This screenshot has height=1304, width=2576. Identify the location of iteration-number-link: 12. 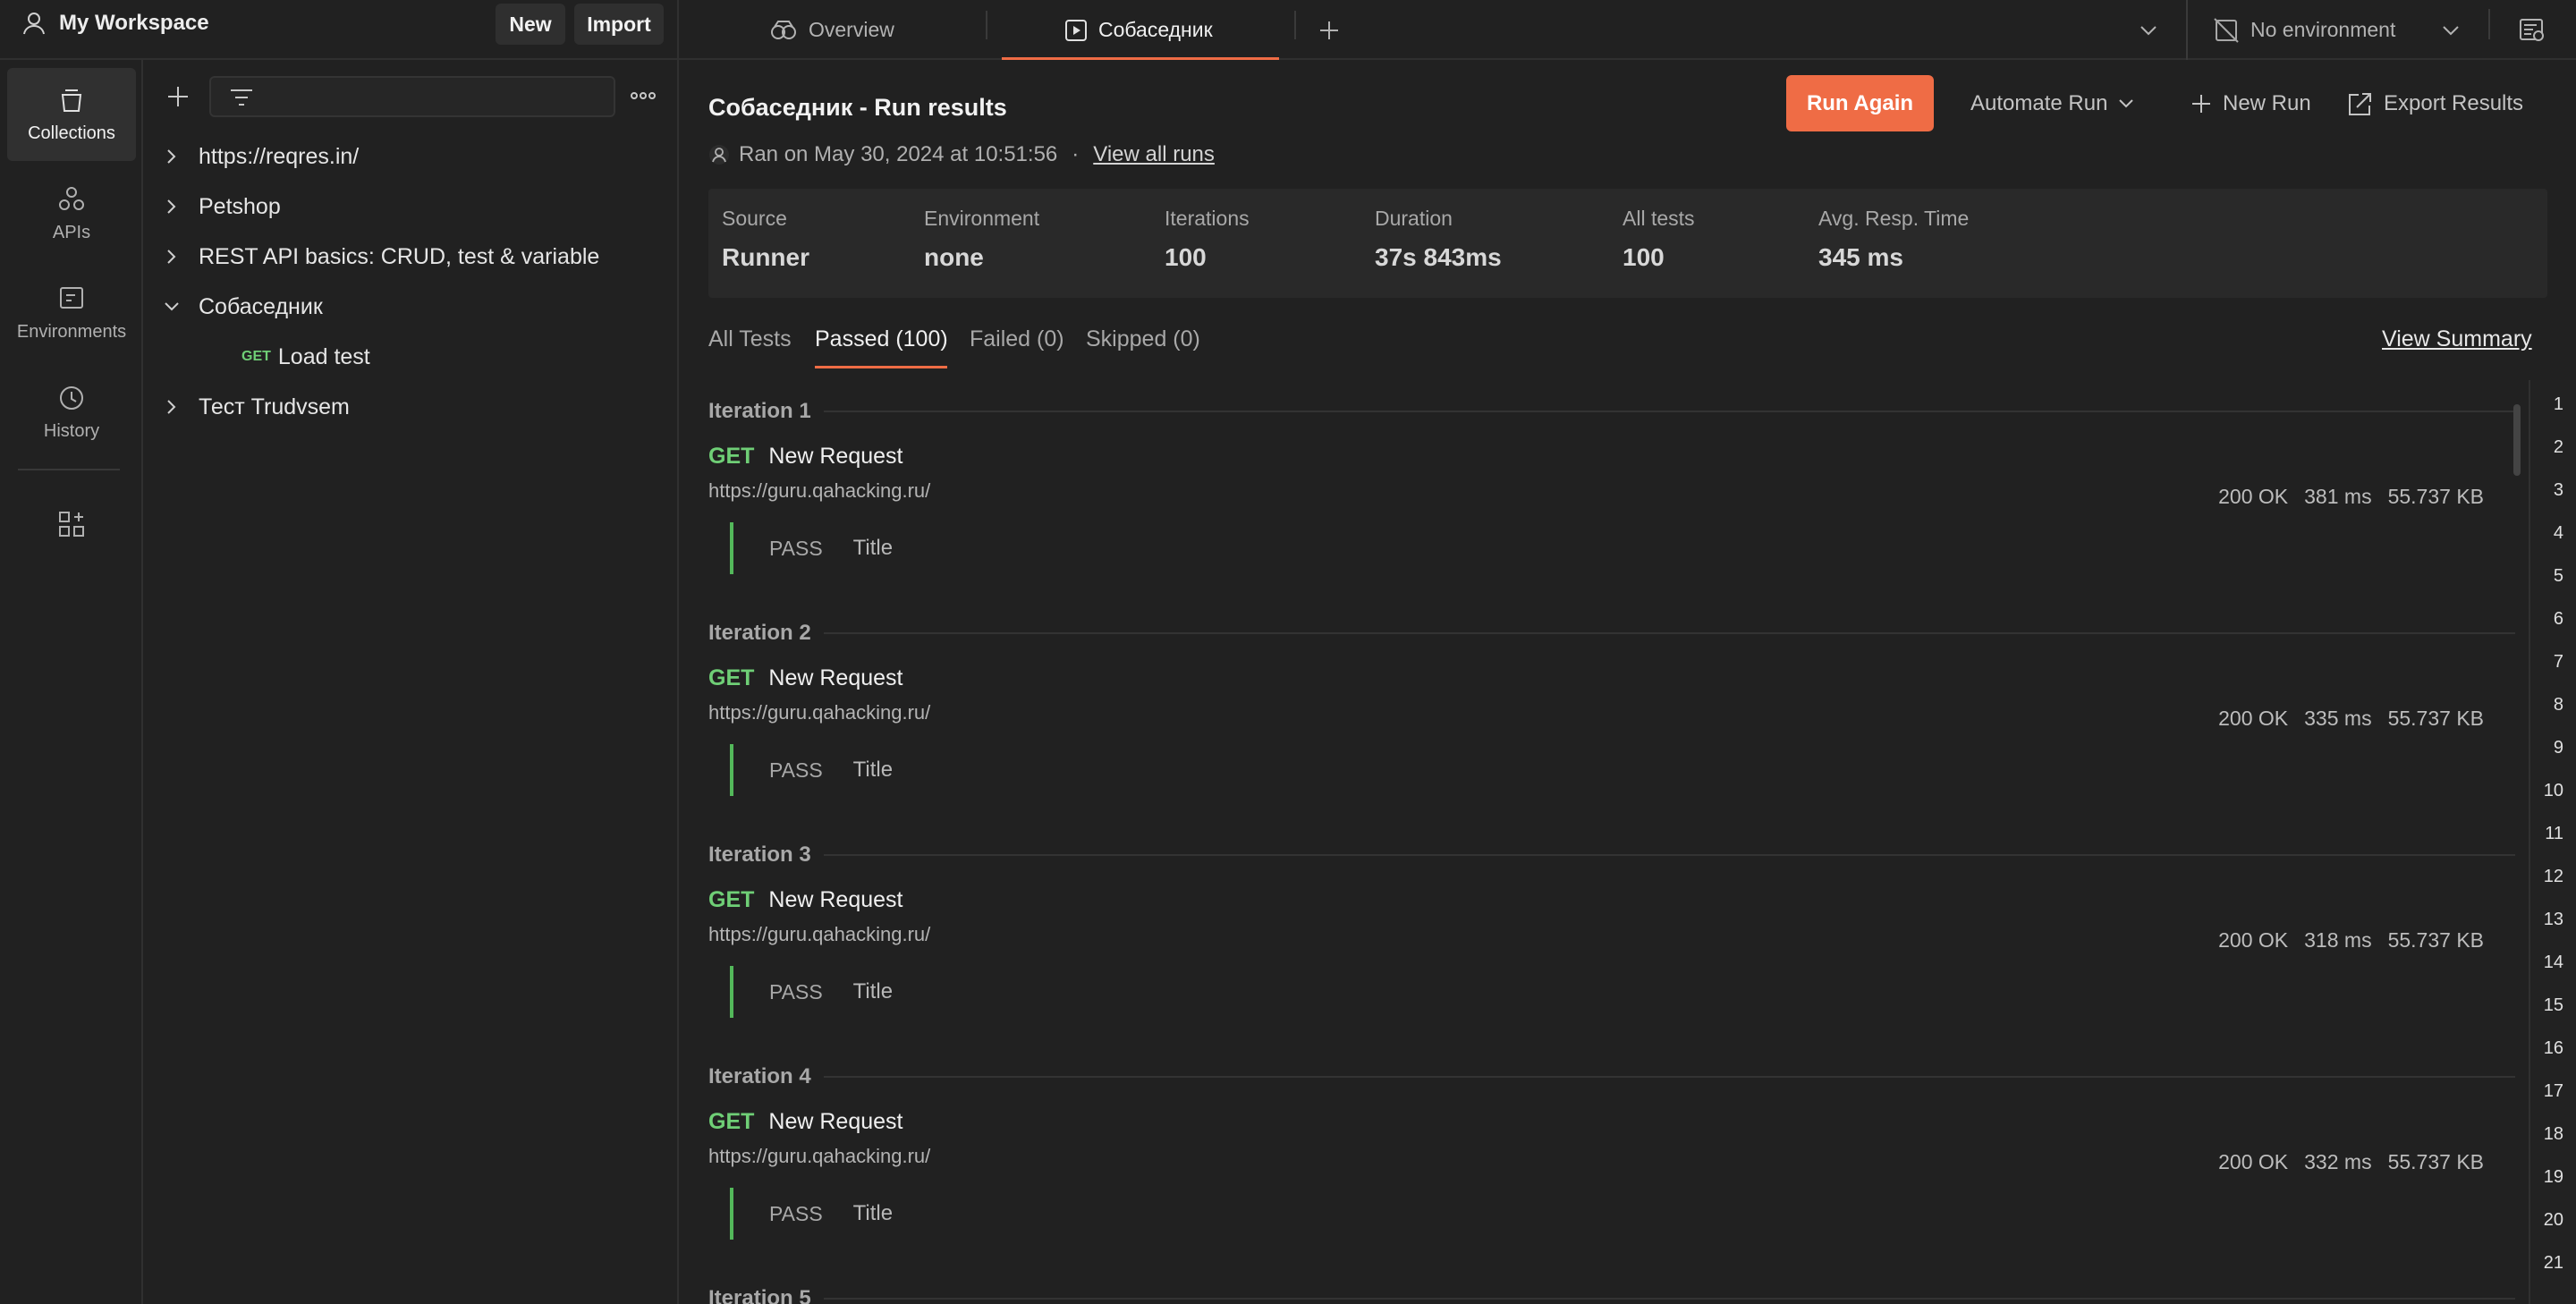
(2553, 877).